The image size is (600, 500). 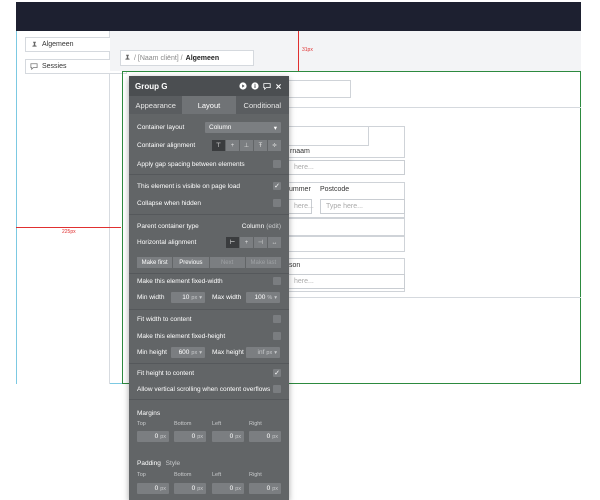 I want to click on parent-type-row: Parent container type Column (edit), so click(x=209, y=226).